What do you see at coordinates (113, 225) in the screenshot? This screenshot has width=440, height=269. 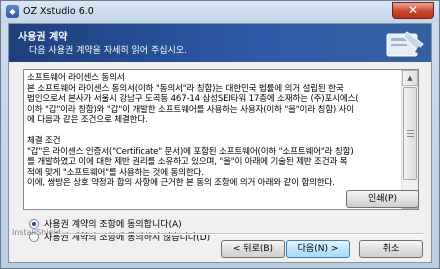 I see `accept-label: 사용권 계약의 조항에 동의합니다(A)` at bounding box center [113, 225].